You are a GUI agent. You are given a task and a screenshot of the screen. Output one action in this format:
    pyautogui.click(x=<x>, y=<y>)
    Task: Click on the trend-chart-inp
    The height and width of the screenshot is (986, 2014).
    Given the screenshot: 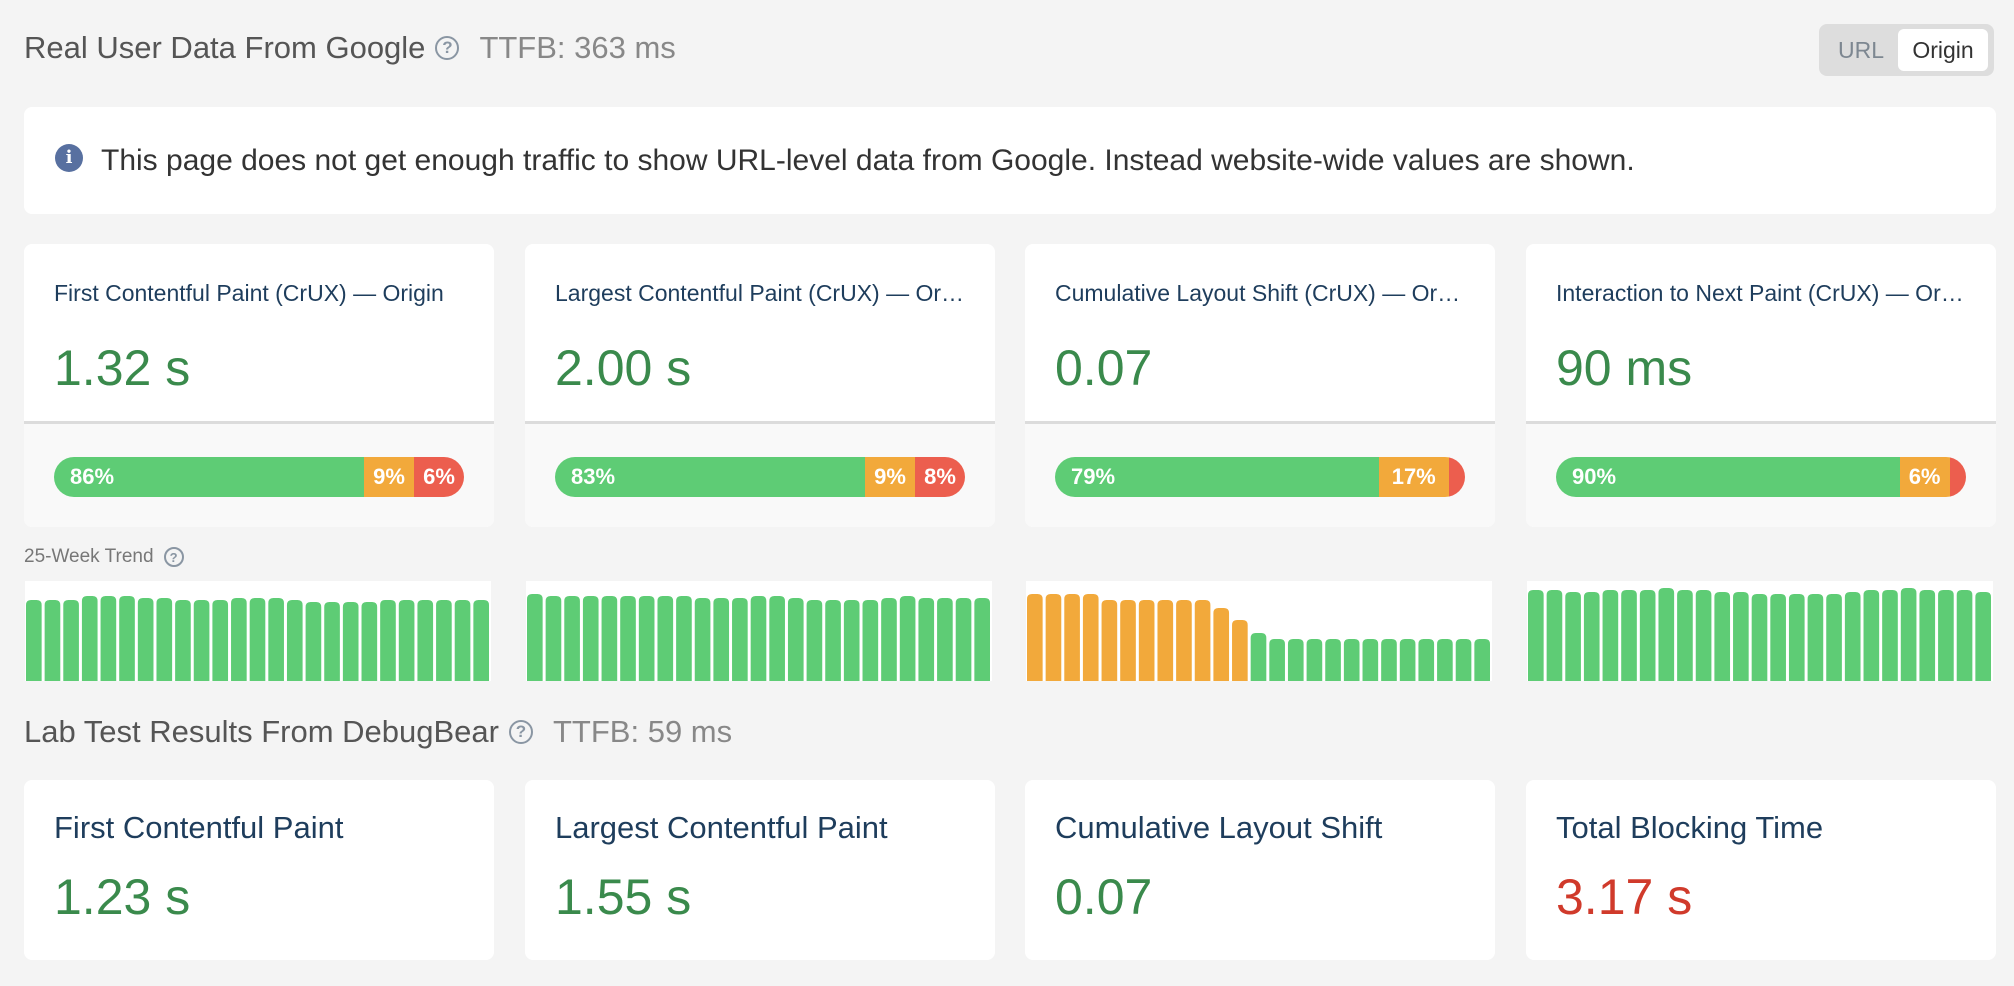 What is the action you would take?
    pyautogui.click(x=1760, y=631)
    